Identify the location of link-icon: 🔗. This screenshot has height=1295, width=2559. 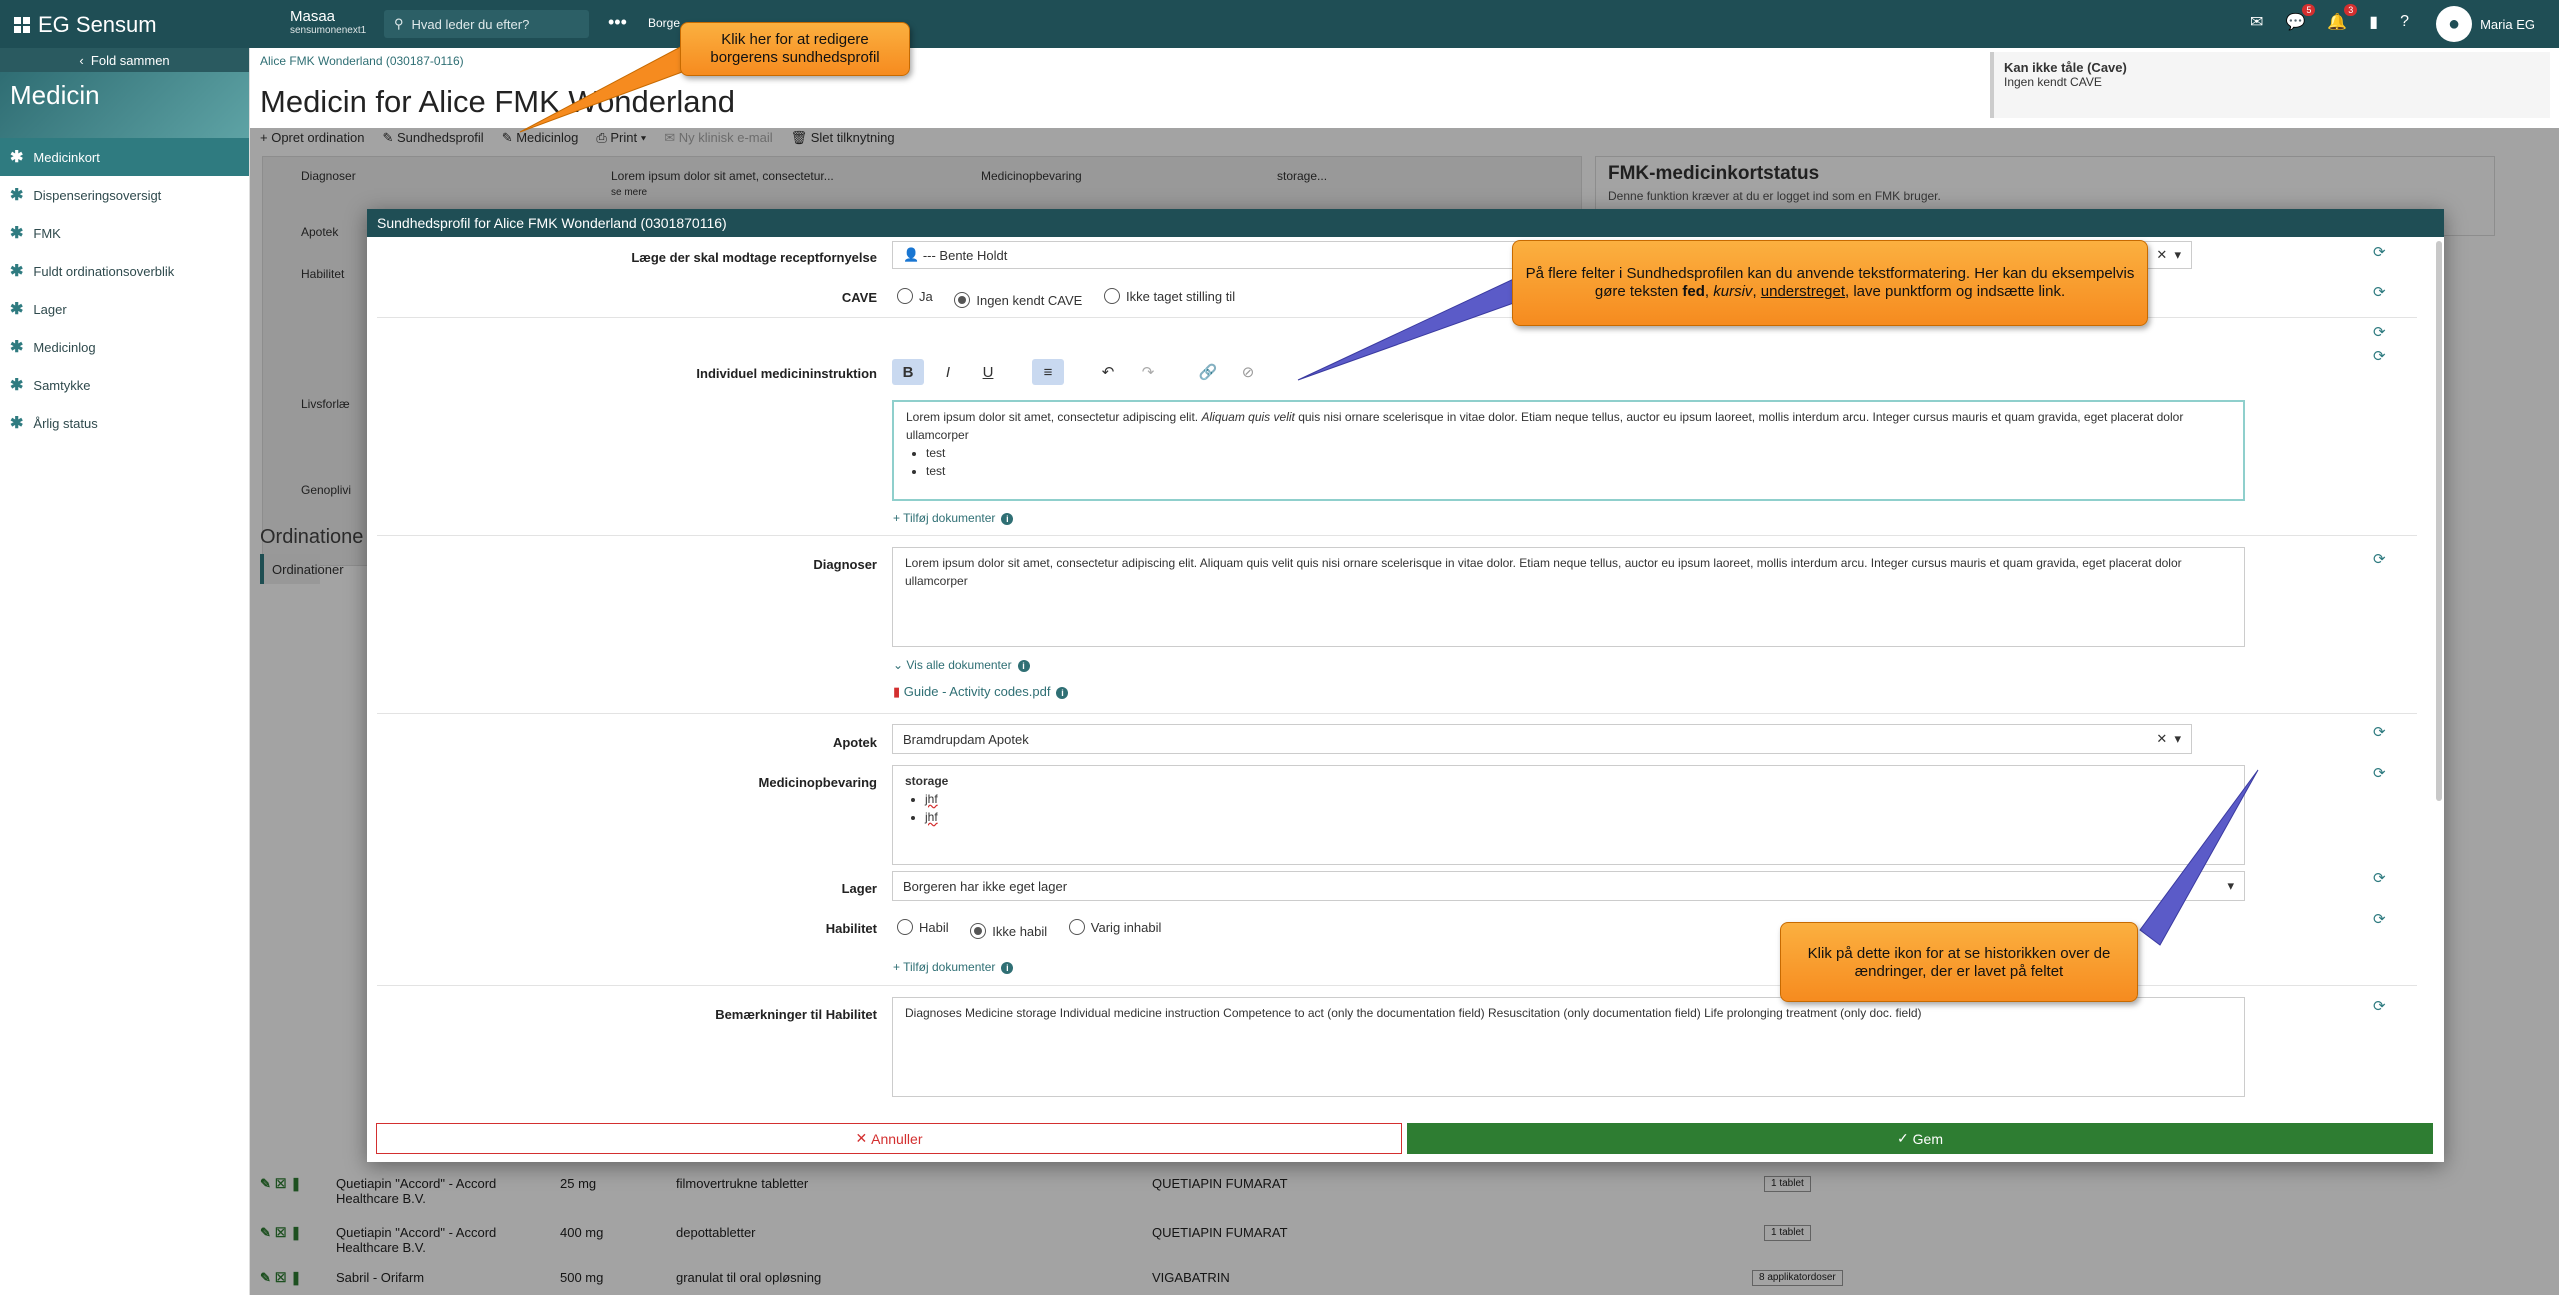
(1208, 372).